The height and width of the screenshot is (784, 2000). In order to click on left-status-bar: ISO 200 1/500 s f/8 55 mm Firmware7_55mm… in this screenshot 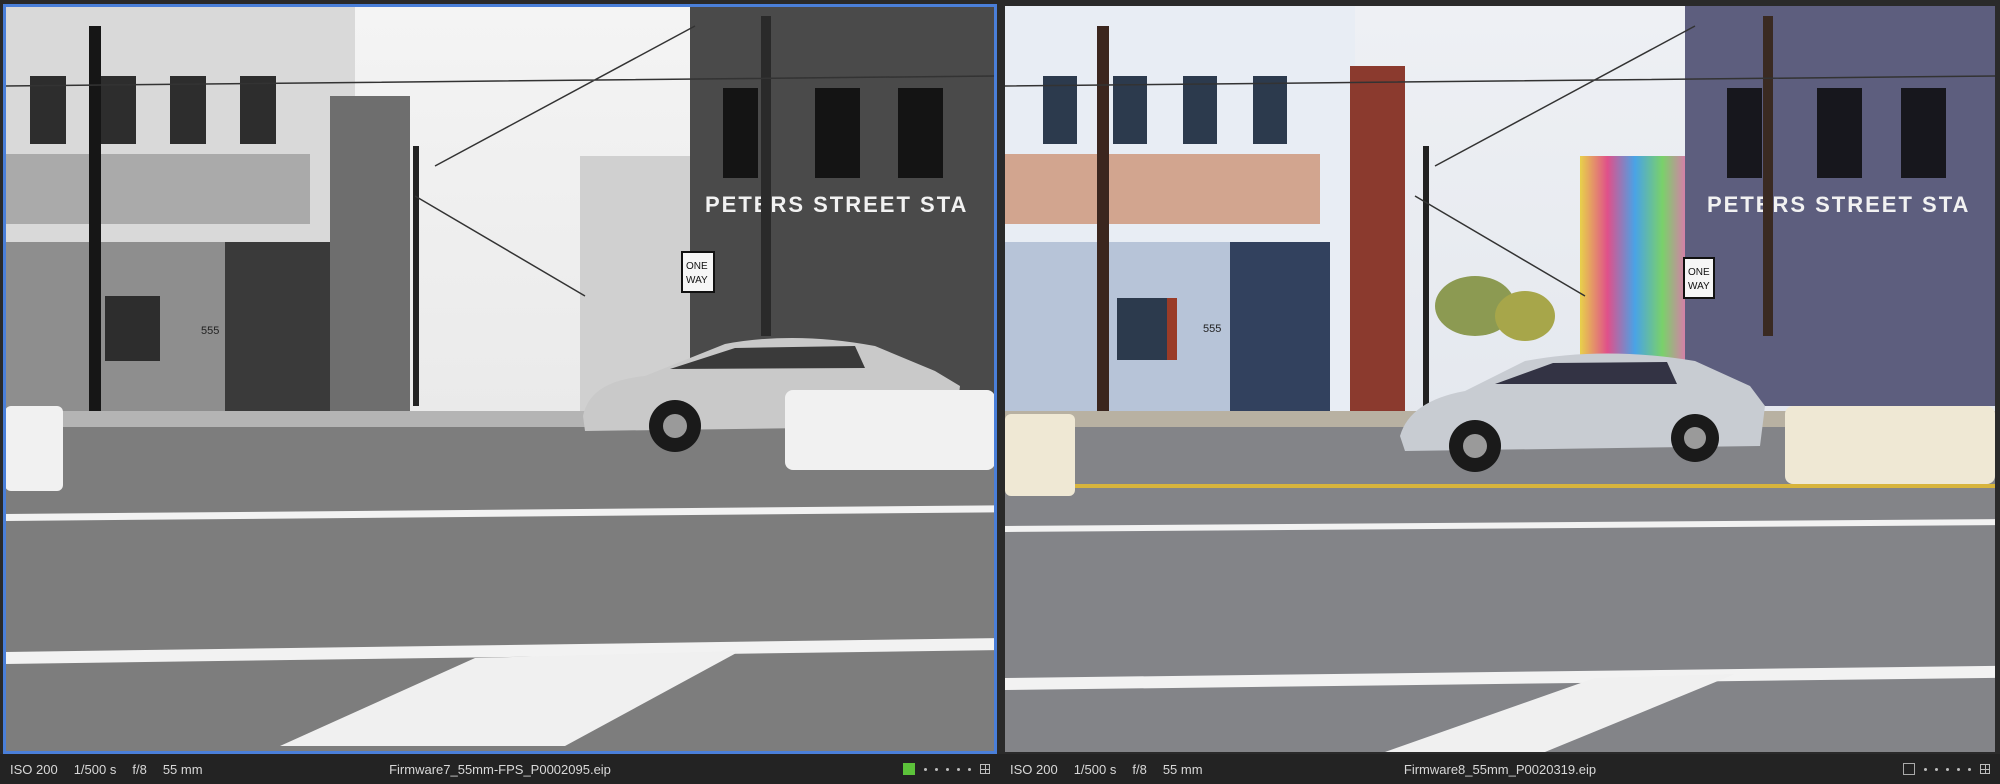, I will do `click(500, 769)`.